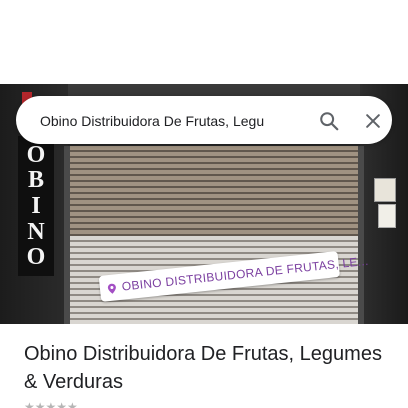 The width and height of the screenshot is (408, 408). What do you see at coordinates (67, 235) in the screenshot?
I see `door-frame-left` at bounding box center [67, 235].